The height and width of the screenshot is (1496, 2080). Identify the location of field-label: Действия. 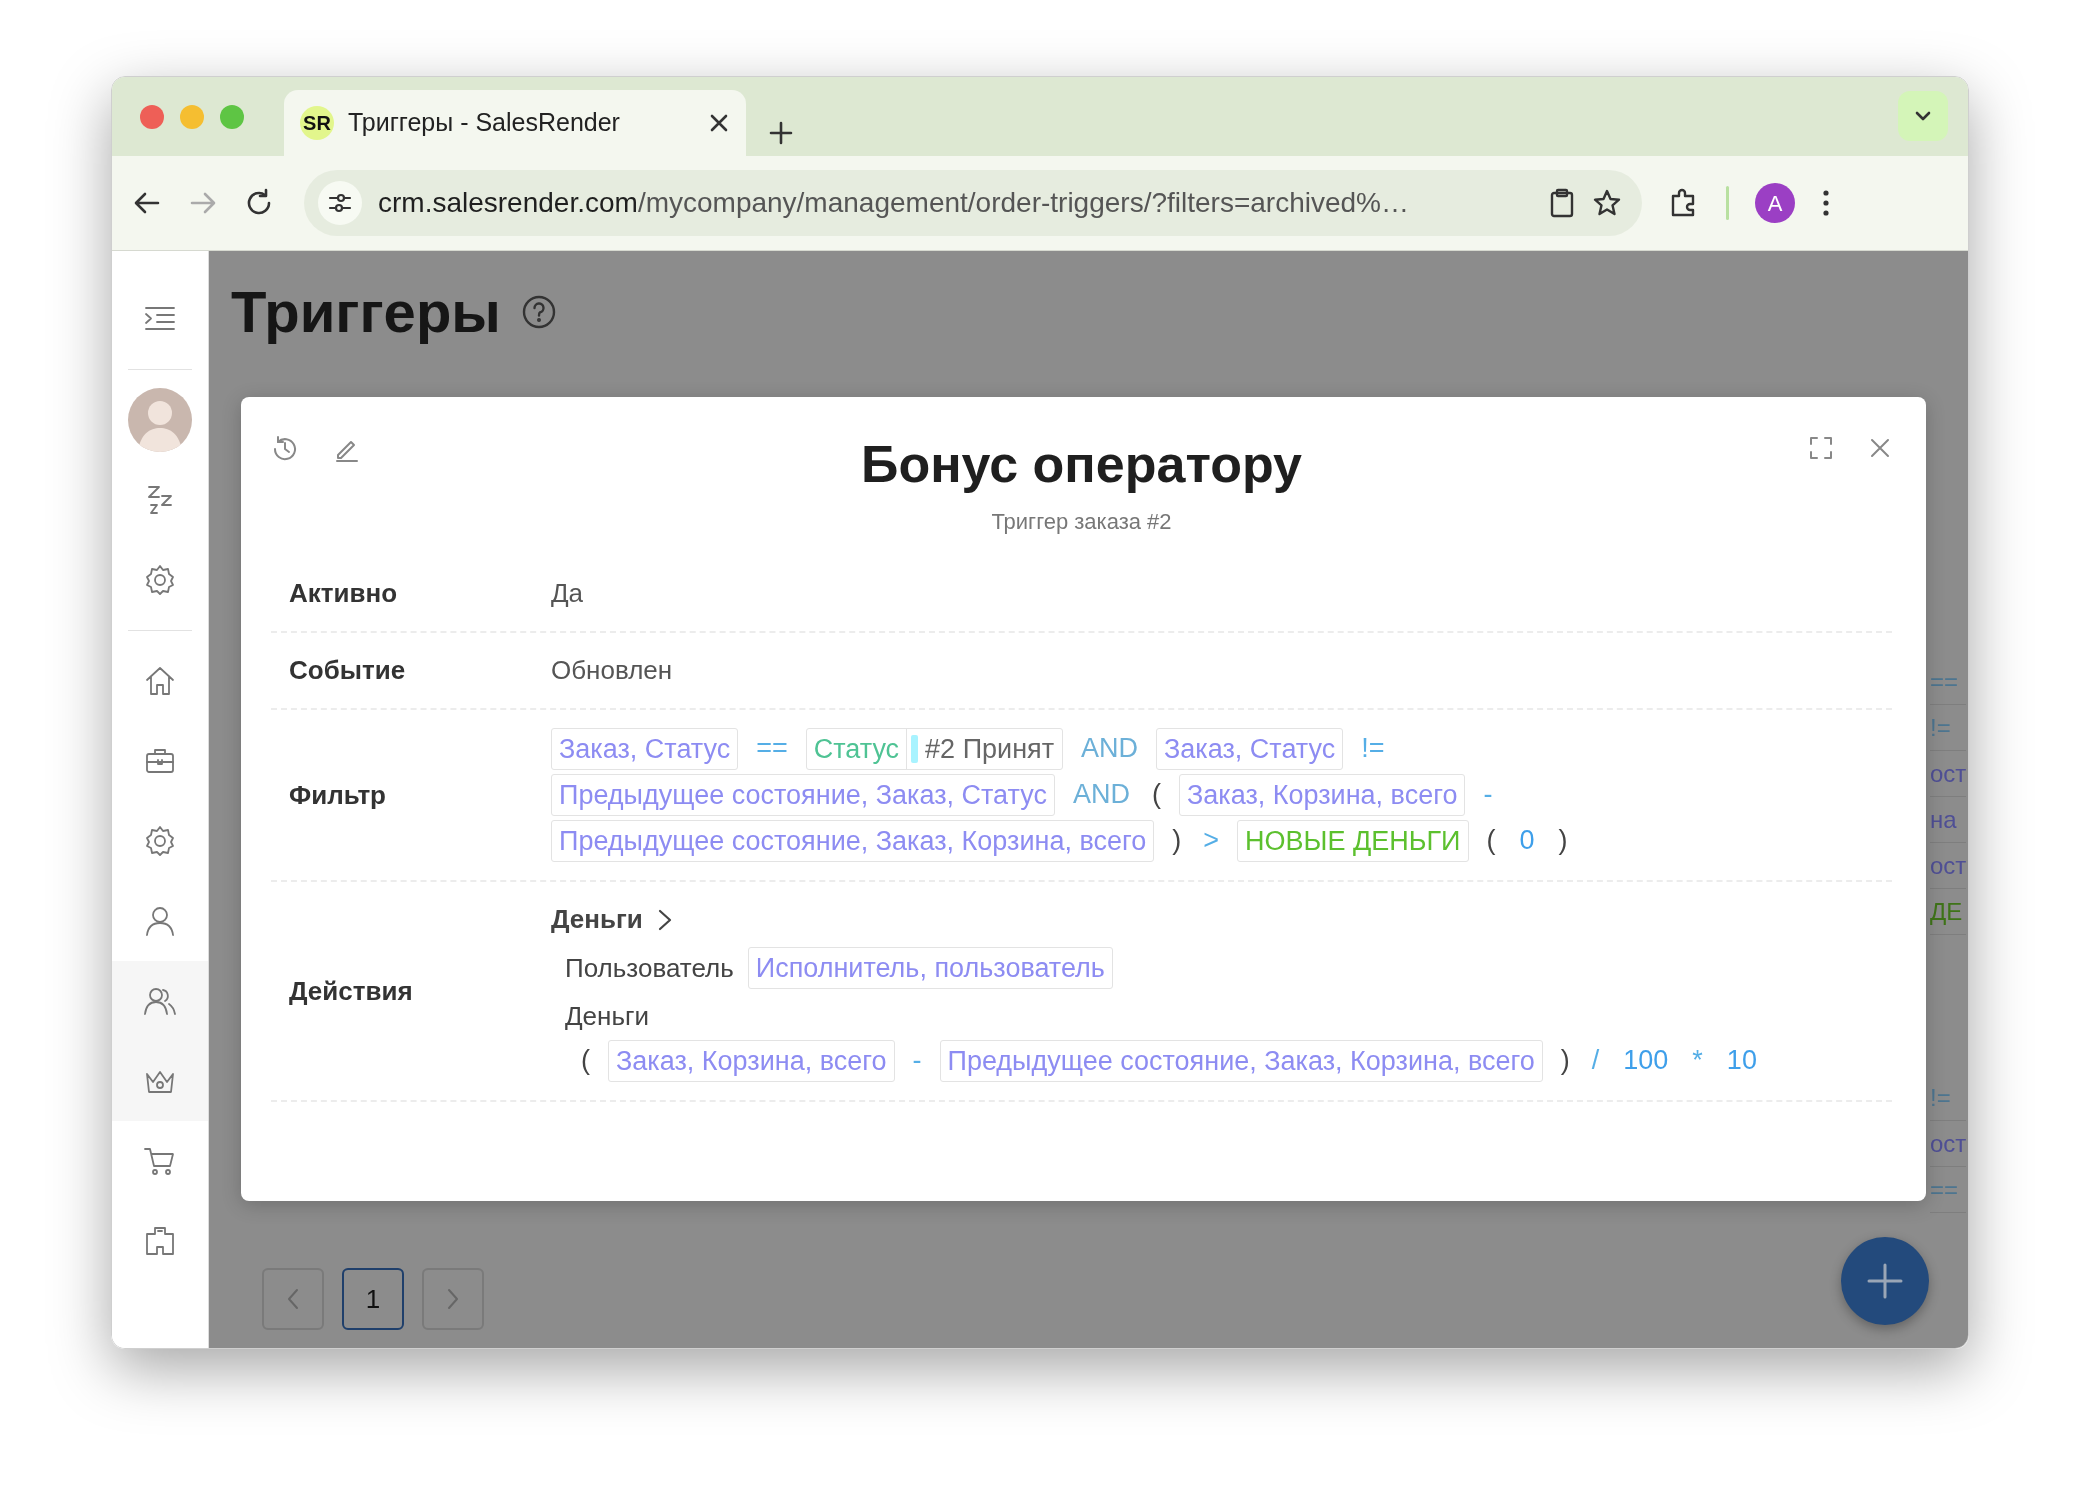
(351, 991).